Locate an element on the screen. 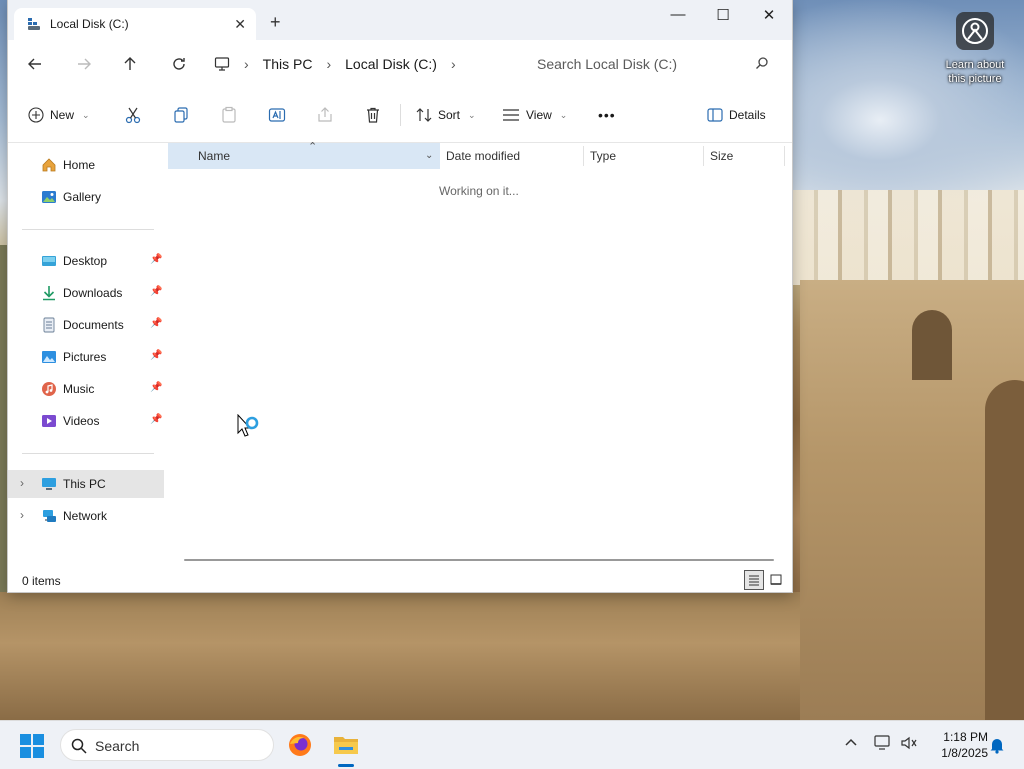  share-icon is located at coordinates (325, 114).